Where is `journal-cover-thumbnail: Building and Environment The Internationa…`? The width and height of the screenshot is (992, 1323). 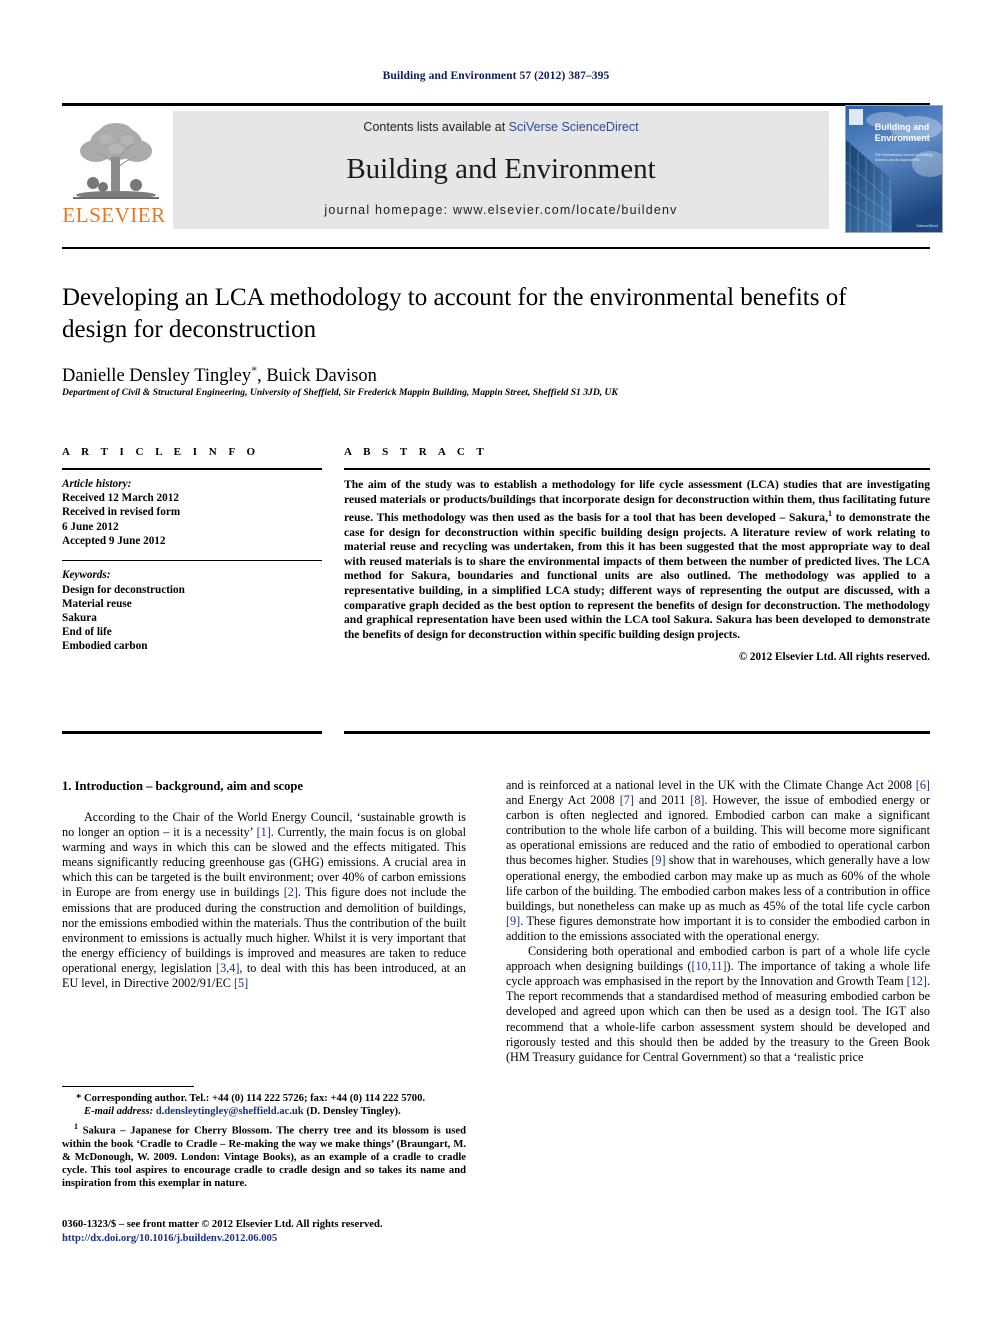 journal-cover-thumbnail: Building and Environment The Internationa… is located at coordinates (894, 169).